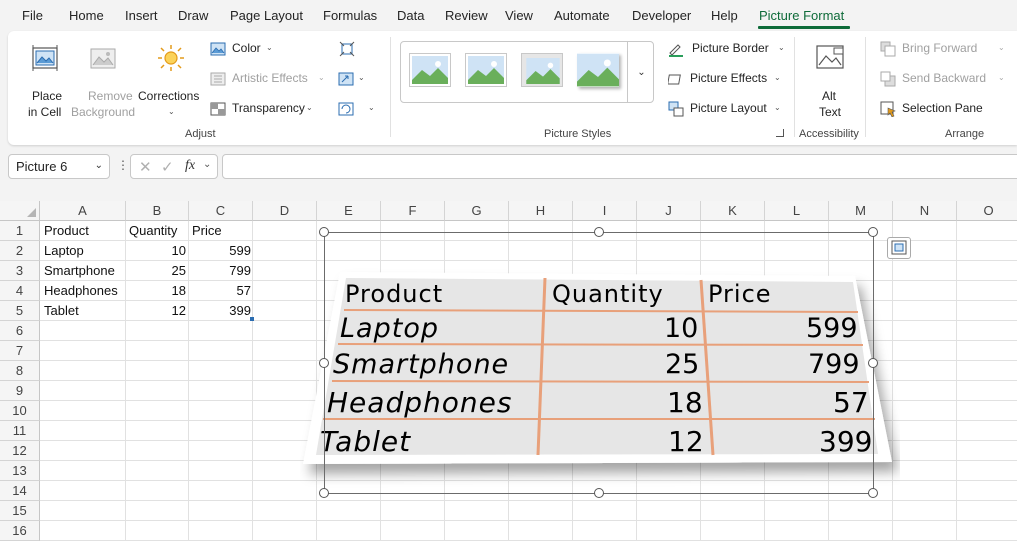  I want to click on cell-c1: Price, so click(221, 231).